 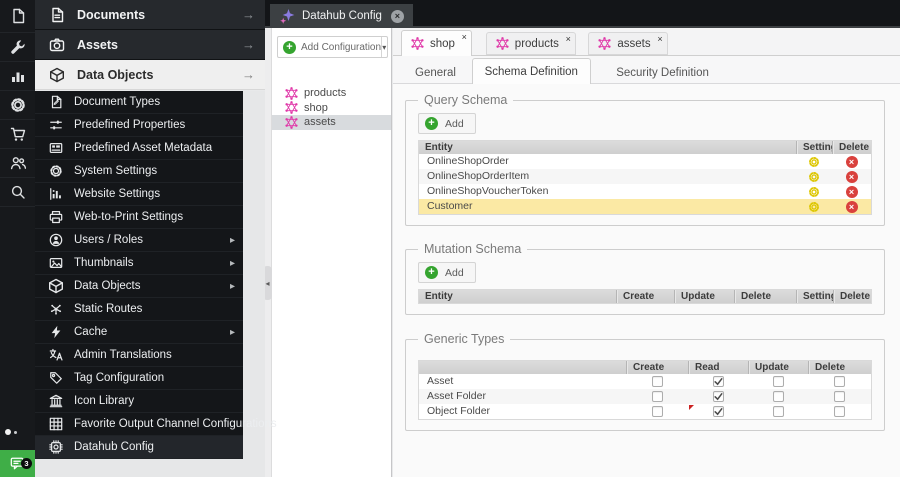 What do you see at coordinates (139, 102) in the screenshot?
I see `menu-item-document-types: Document Types` at bounding box center [139, 102].